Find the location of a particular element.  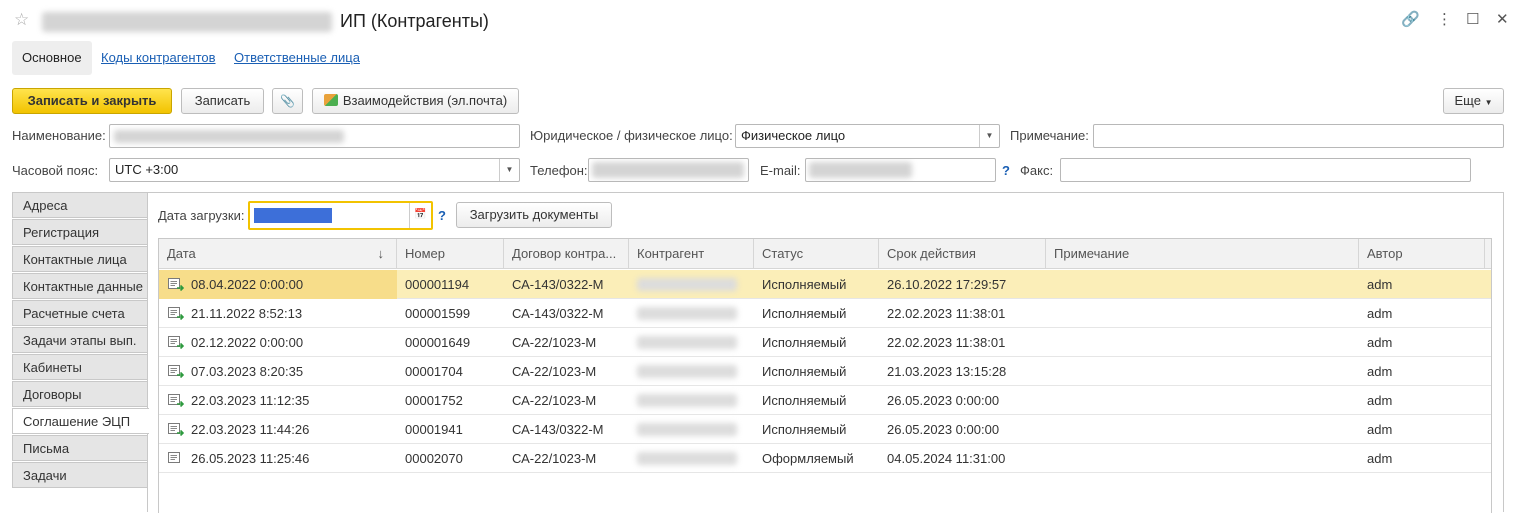

side-tab-tasks: Задачи is located at coordinates (80, 475).